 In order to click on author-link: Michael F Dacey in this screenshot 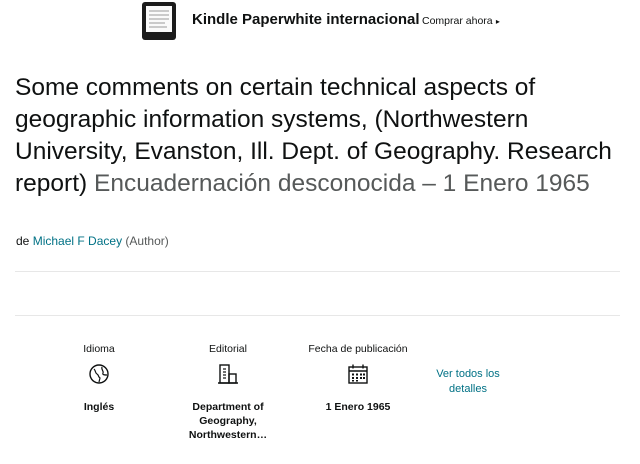, I will do `click(77, 241)`.